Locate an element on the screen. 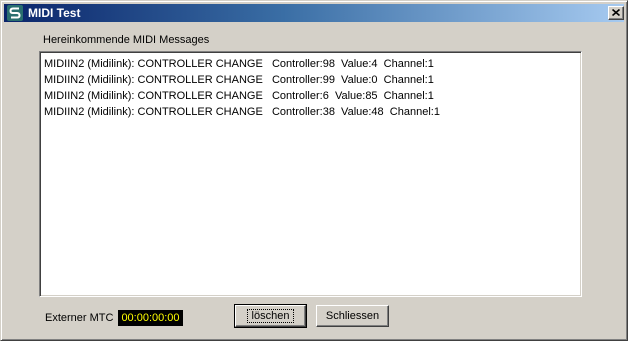 Image resolution: width=628 pixels, height=341 pixels. mtc-display: 00:00:00:00 is located at coordinates (150, 318).